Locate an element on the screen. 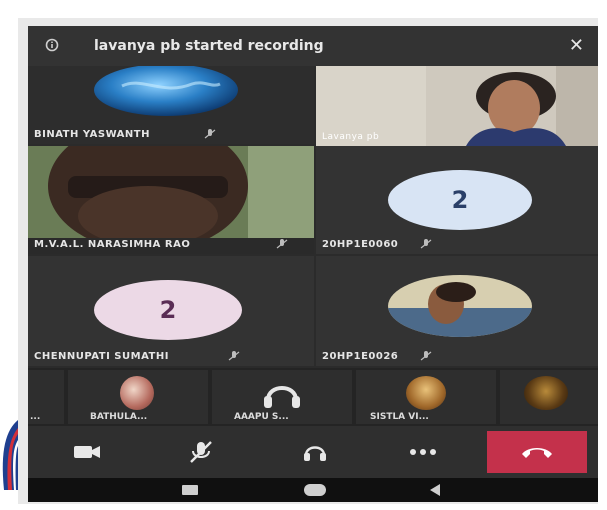 This screenshot has width=607, height=510. participant-name: 20HP1E0026 is located at coordinates (360, 356).